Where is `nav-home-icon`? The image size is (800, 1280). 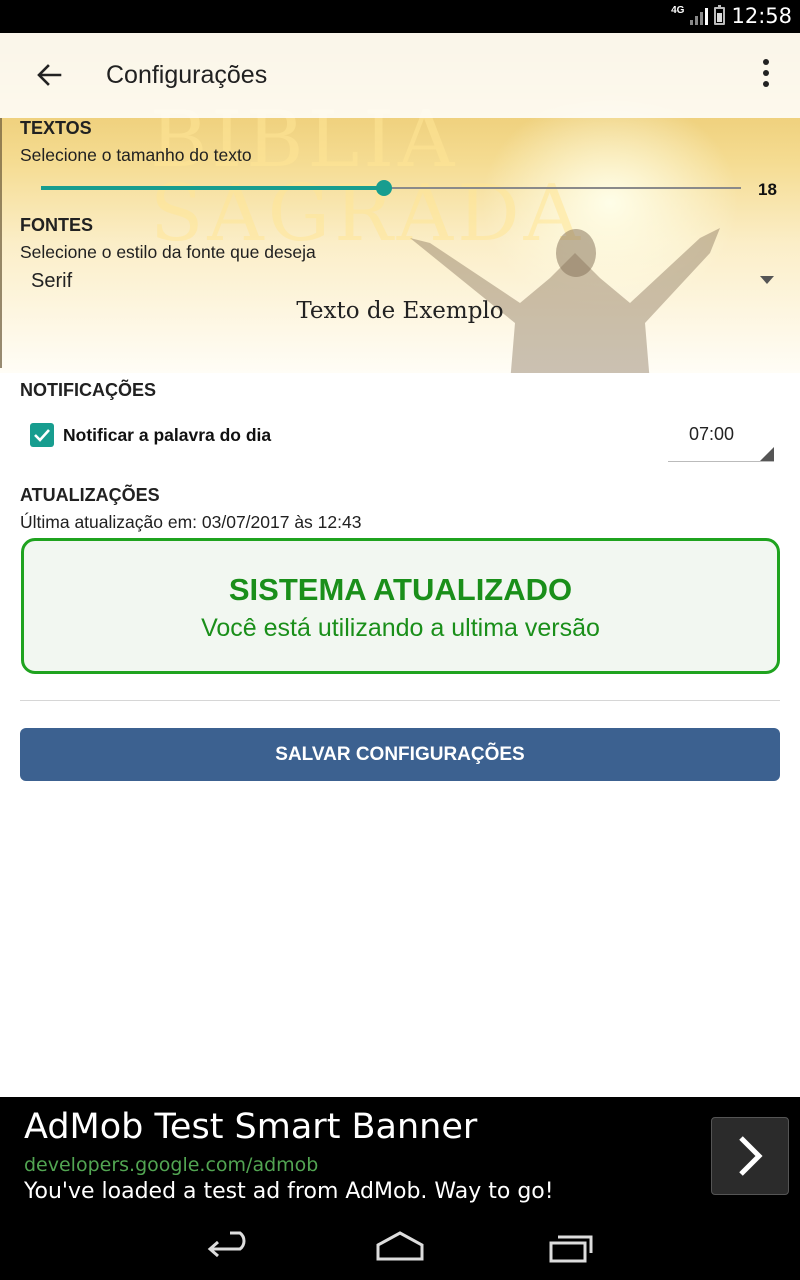 nav-home-icon is located at coordinates (400, 1247).